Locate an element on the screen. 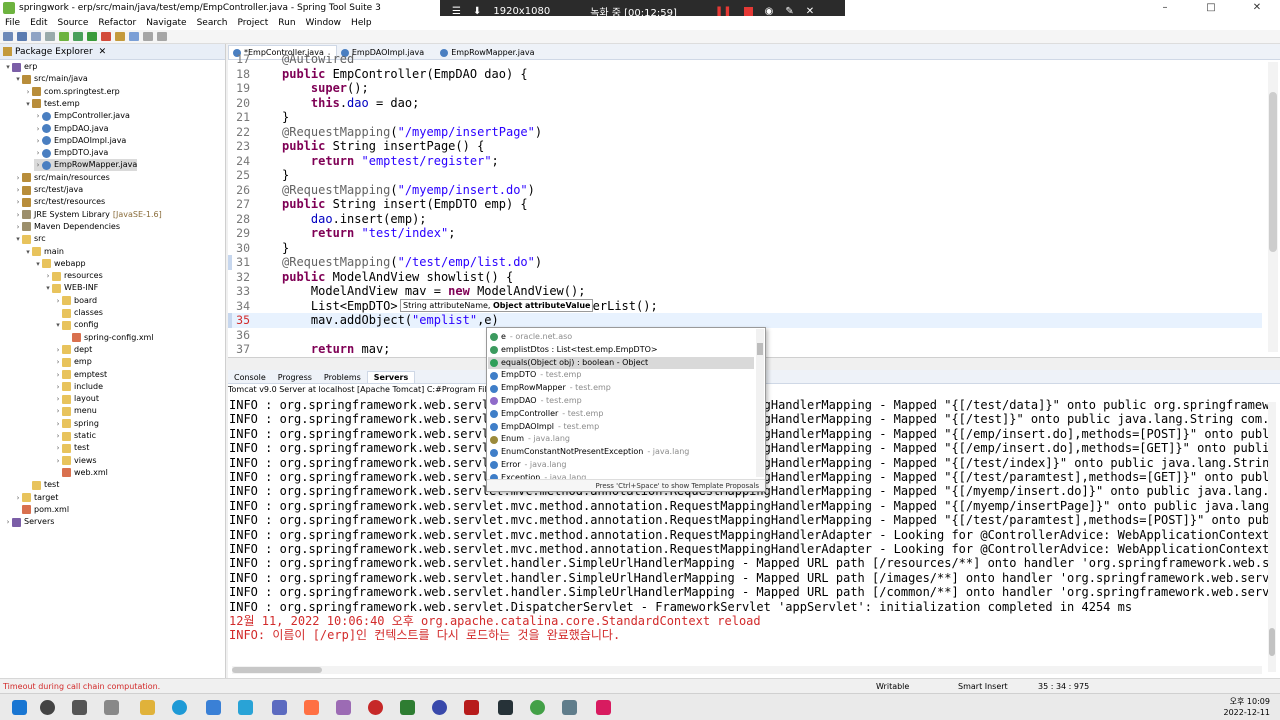 The width and height of the screenshot is (1280, 720). camera-icon: ◉ is located at coordinates (769, 11).